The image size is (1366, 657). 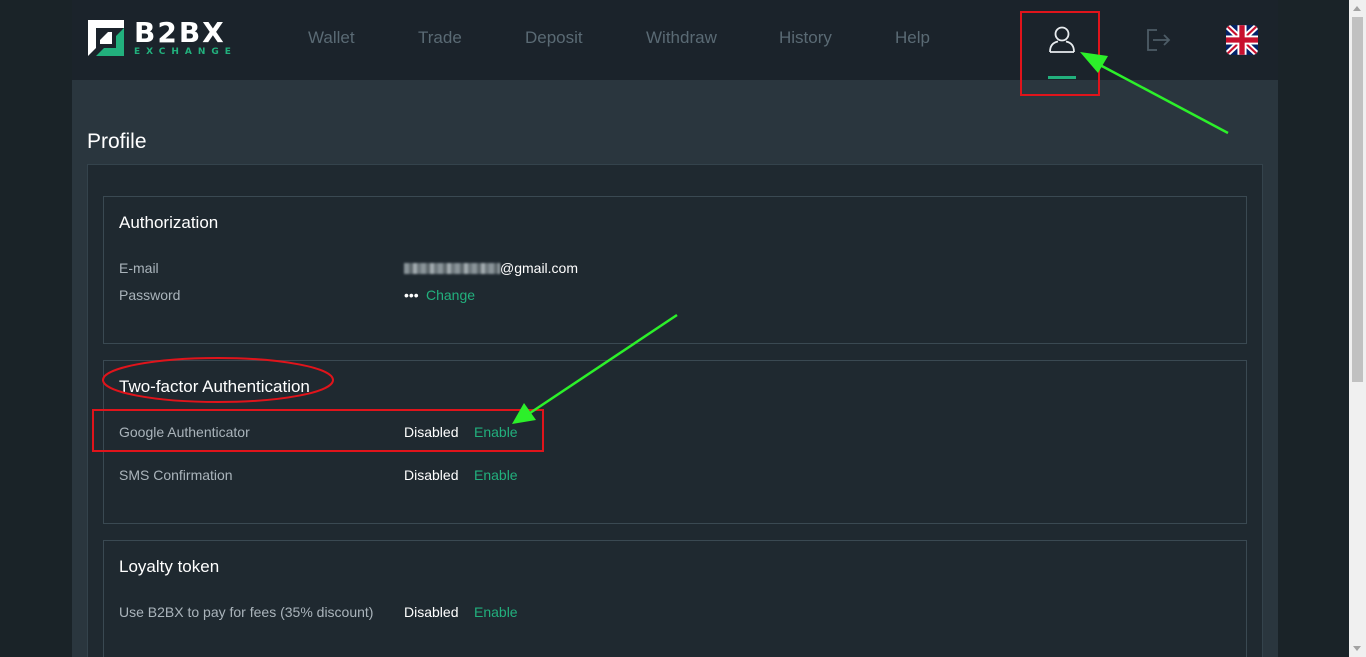 I want to click on authorization-title: Authorization, so click(x=169, y=222).